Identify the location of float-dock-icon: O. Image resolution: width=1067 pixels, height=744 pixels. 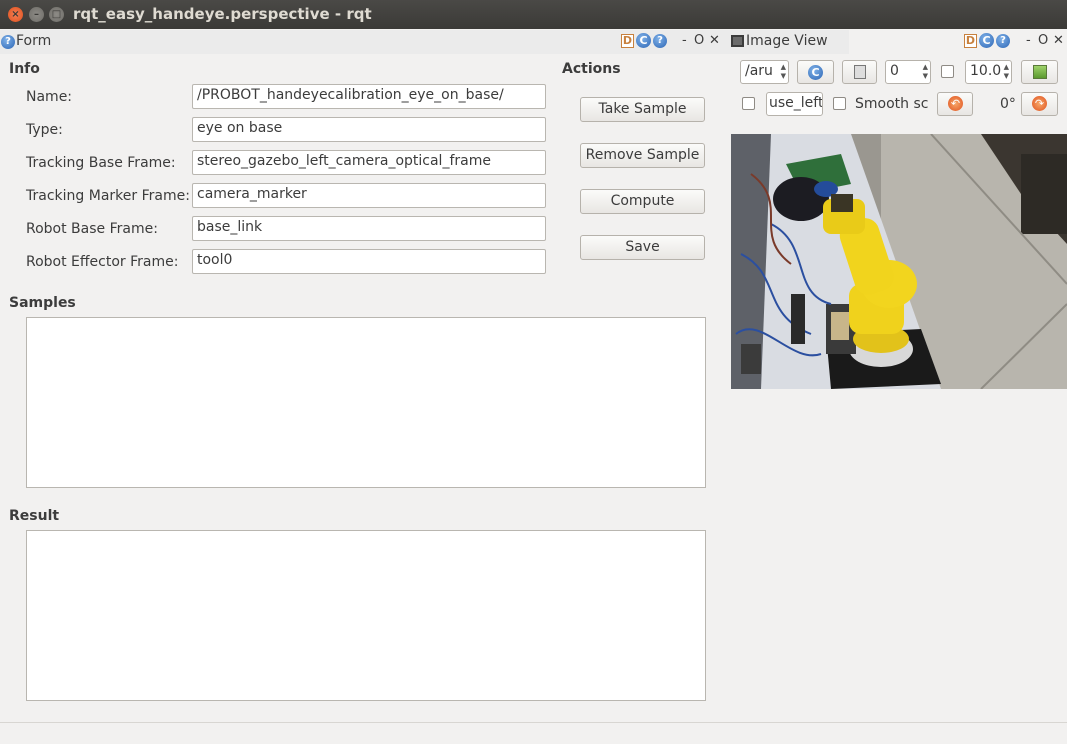
(699, 40).